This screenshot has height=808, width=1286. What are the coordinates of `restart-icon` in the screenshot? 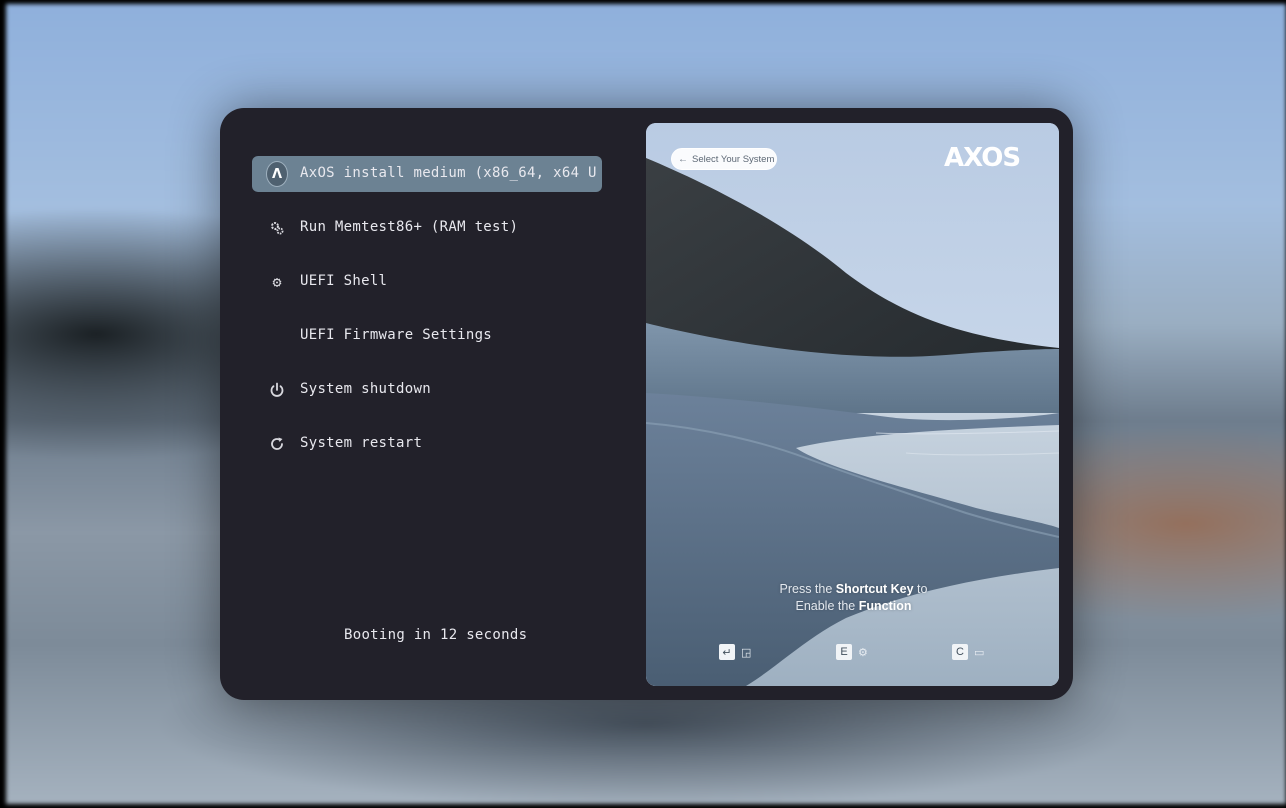 It's located at (277, 444).